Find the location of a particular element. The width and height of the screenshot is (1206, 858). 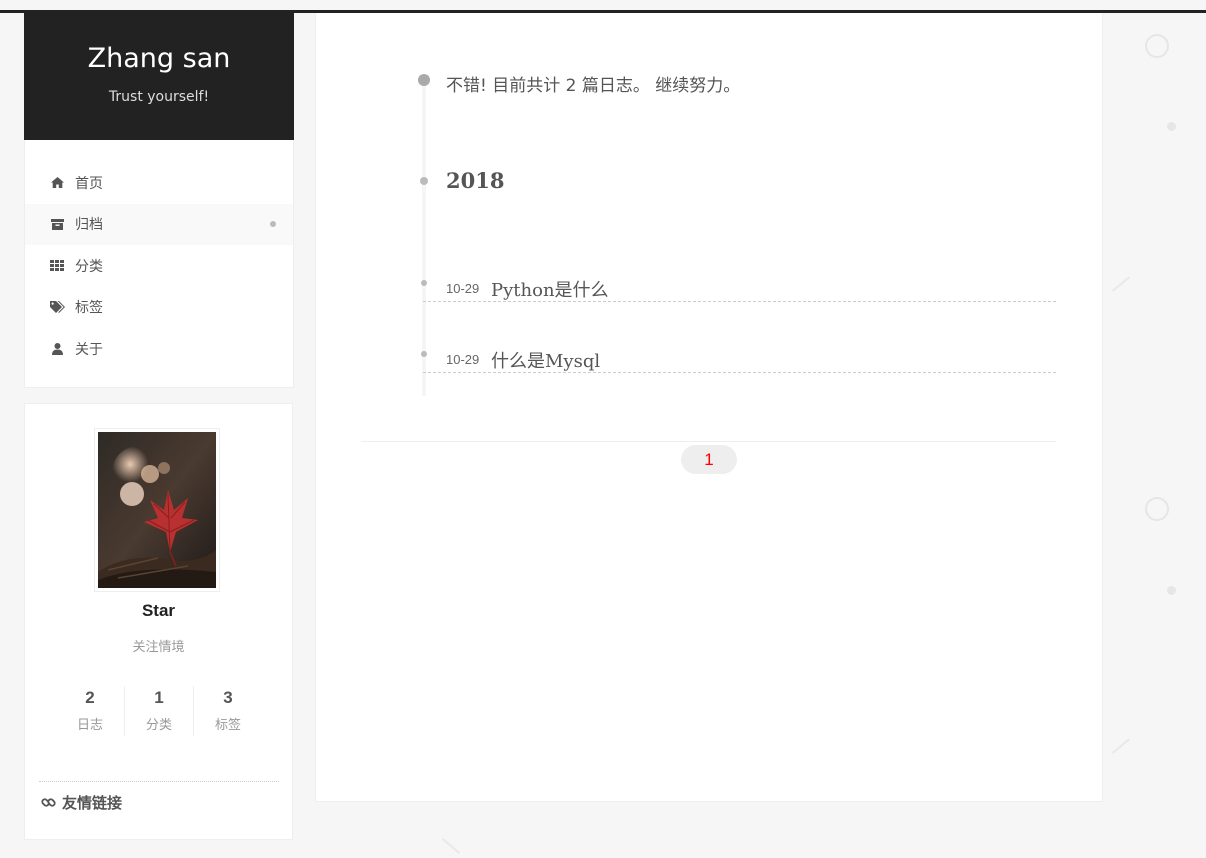

post-title-link: Python是什么 is located at coordinates (550, 289).